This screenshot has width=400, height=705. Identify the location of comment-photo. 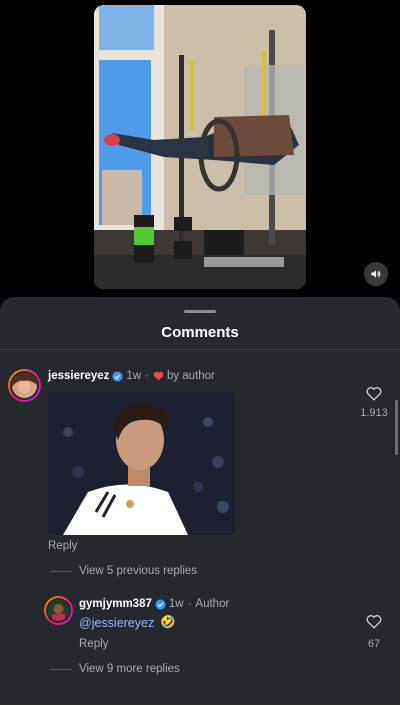
(141, 463).